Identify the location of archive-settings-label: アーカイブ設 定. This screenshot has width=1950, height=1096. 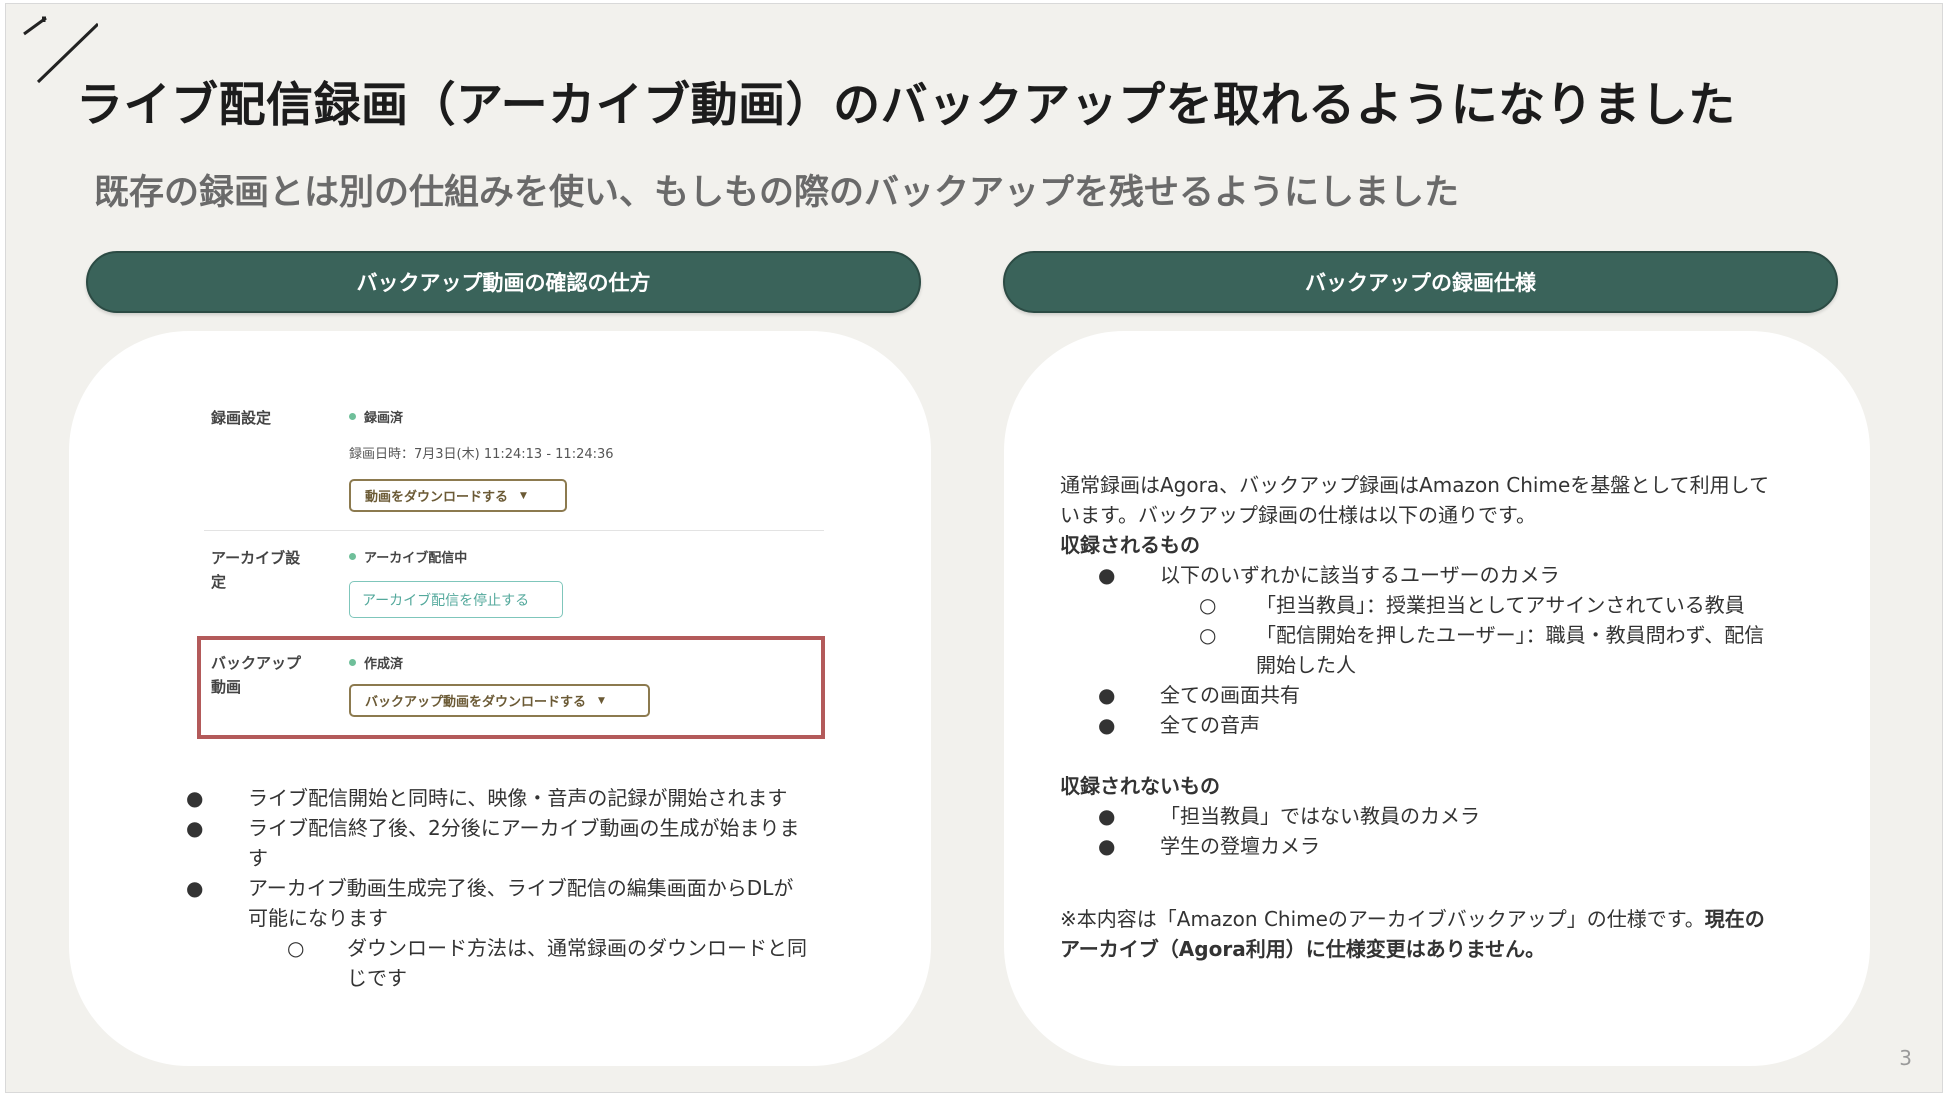
(255, 570).